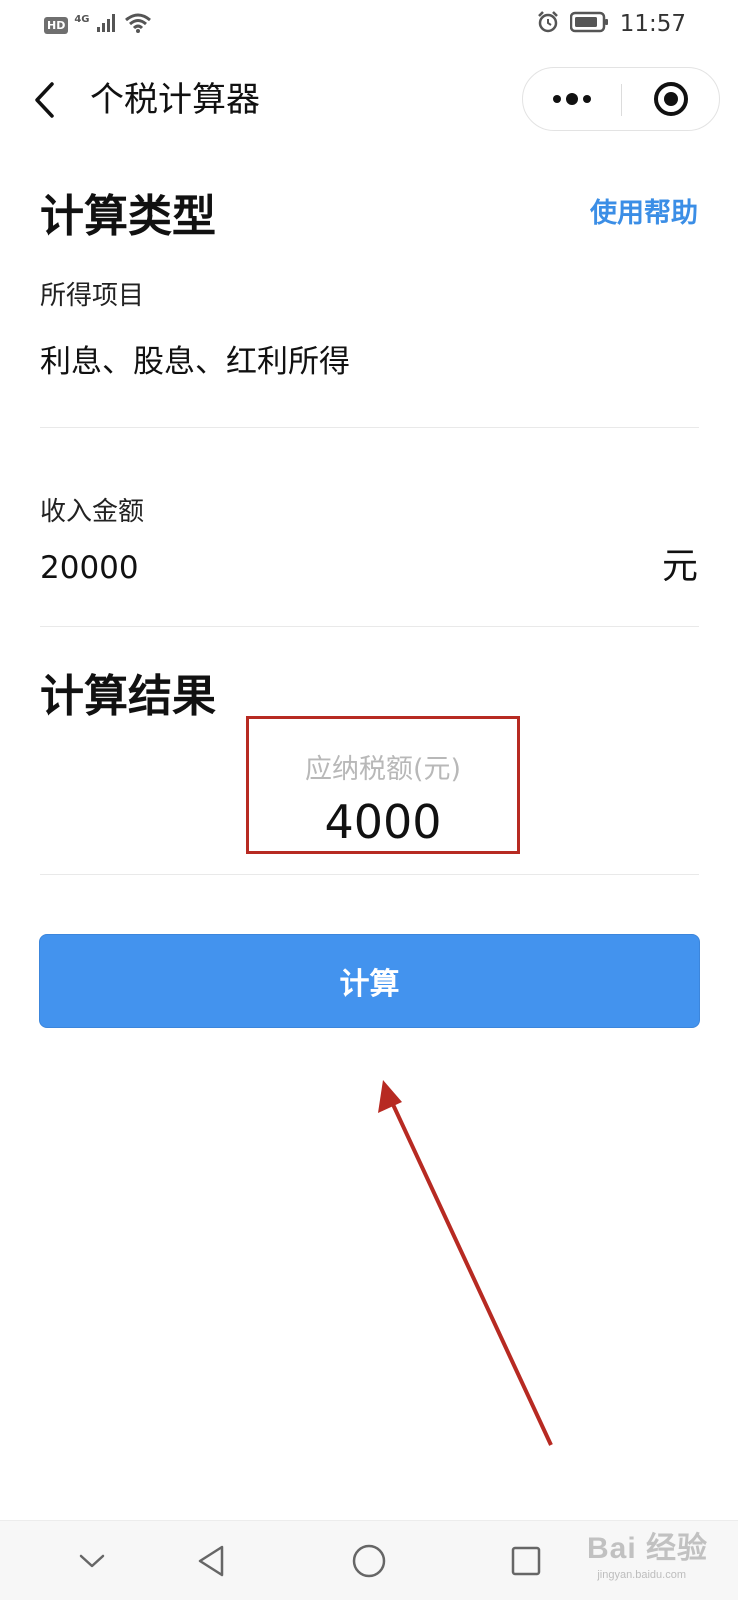 This screenshot has height=1600, width=738. I want to click on signal-icon, so click(107, 25).